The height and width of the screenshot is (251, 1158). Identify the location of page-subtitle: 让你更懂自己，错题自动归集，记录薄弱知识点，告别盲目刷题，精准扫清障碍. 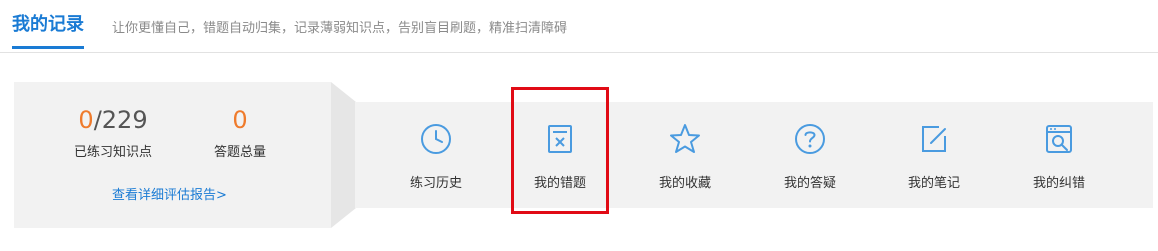
(340, 28).